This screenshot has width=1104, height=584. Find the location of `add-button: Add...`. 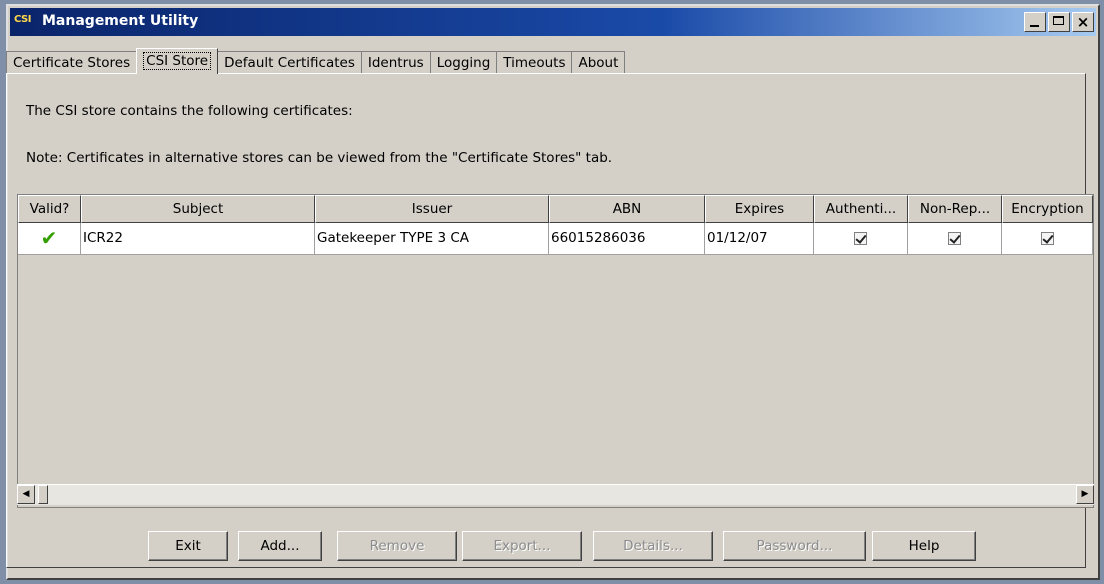

add-button: Add... is located at coordinates (280, 546).